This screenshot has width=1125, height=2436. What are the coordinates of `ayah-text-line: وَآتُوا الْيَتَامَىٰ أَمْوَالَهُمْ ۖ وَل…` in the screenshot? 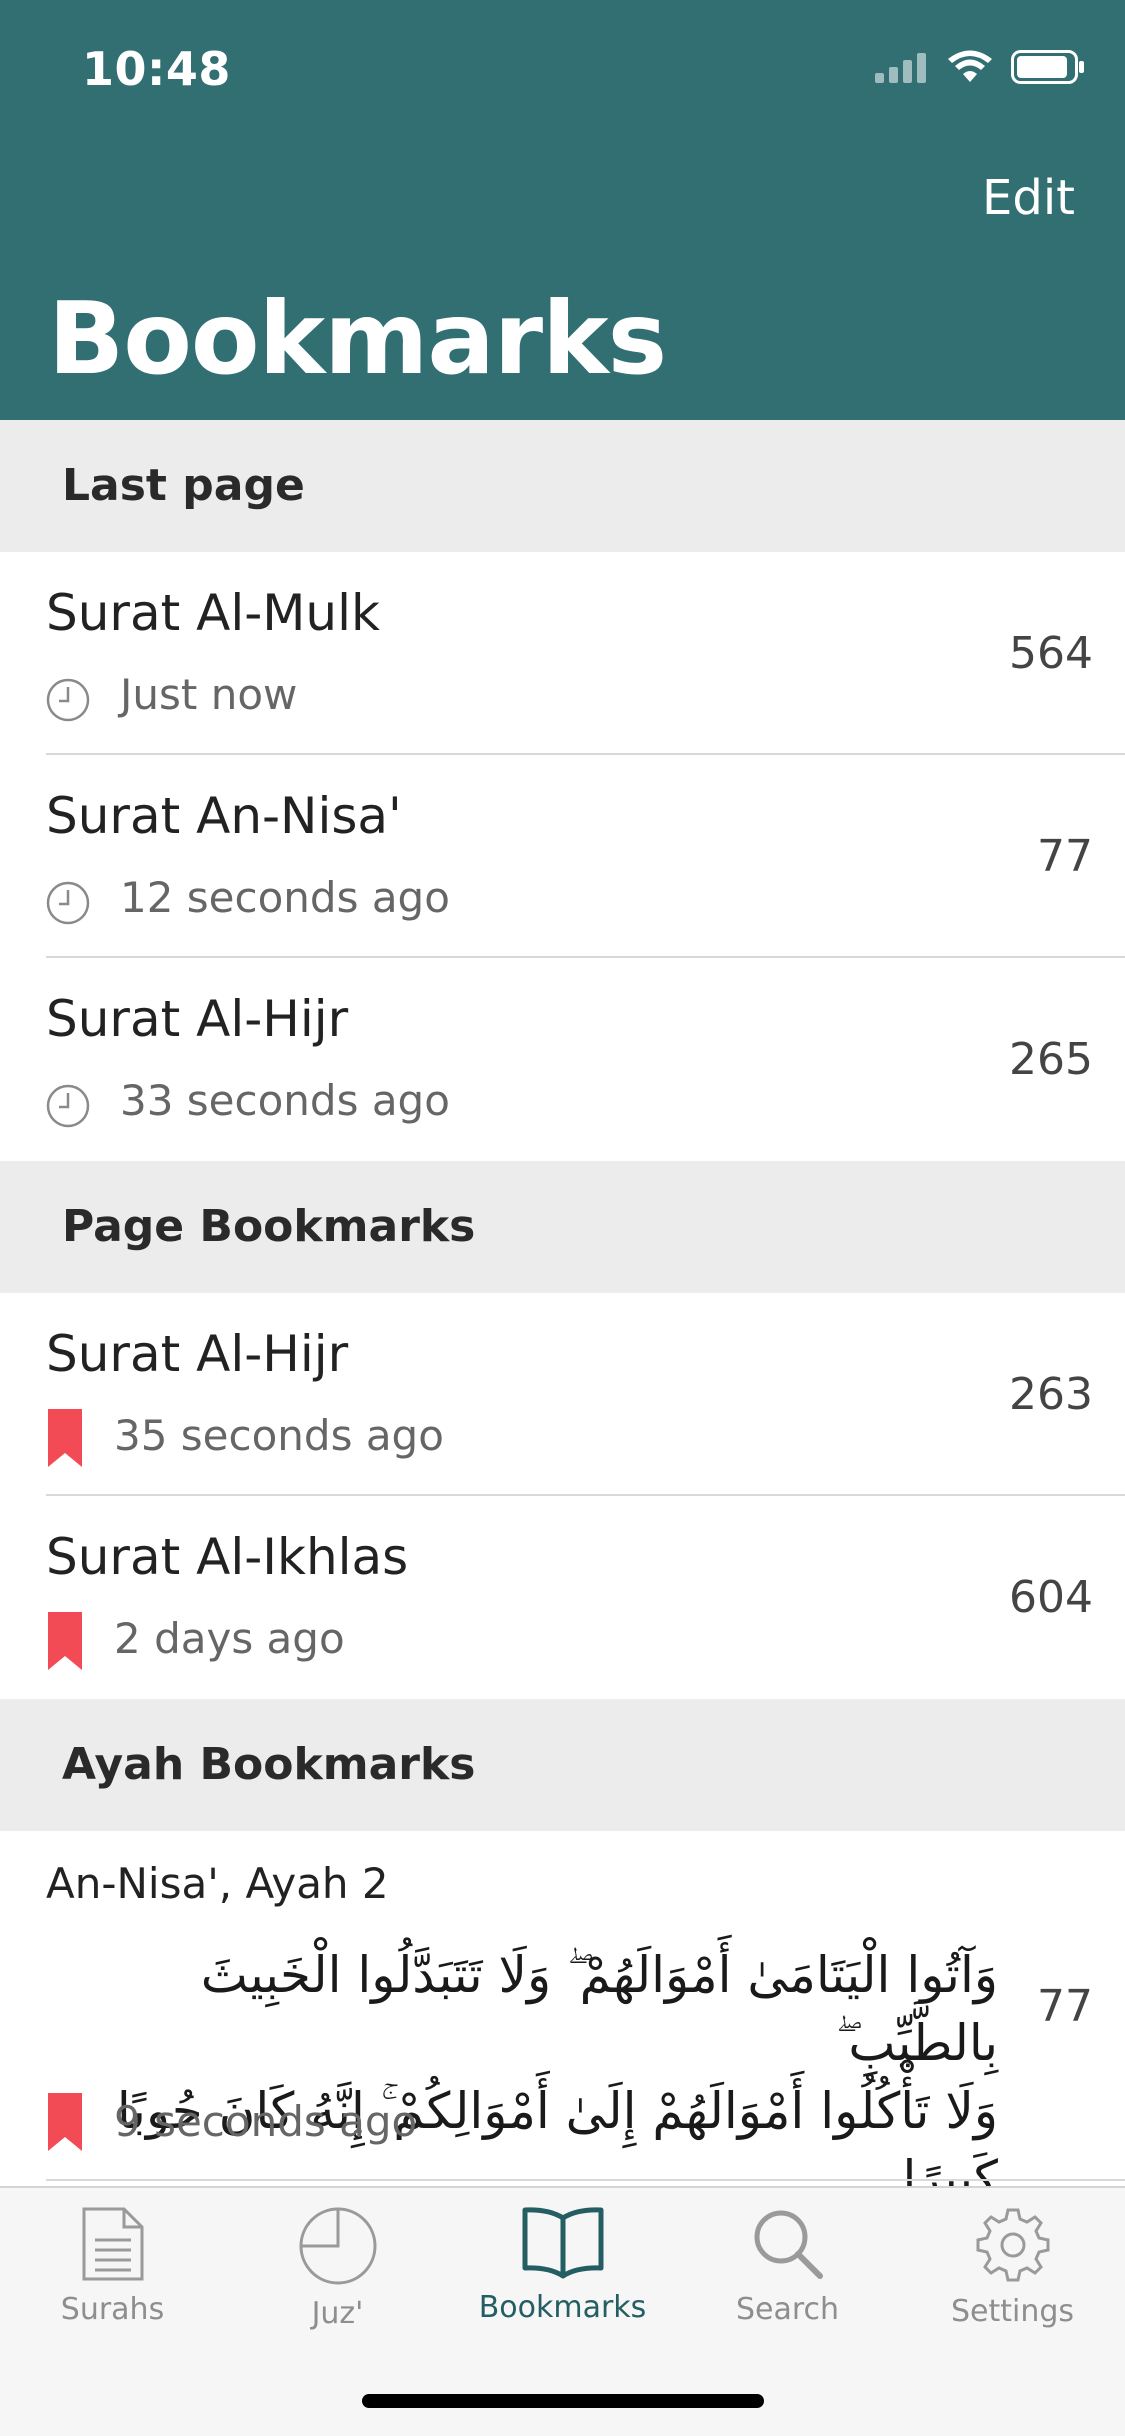 It's located at (599, 2009).